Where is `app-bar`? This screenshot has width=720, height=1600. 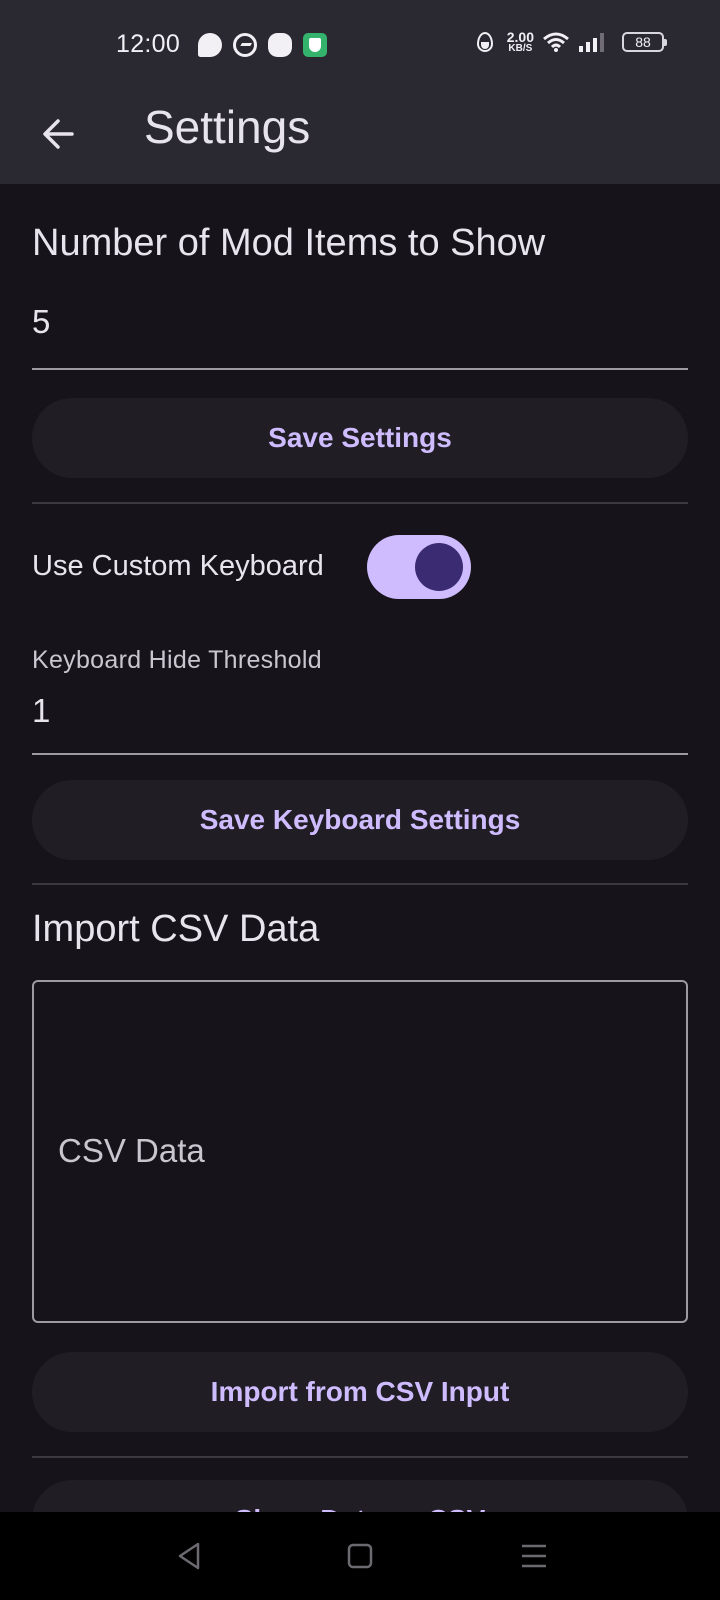 app-bar is located at coordinates (360, 137).